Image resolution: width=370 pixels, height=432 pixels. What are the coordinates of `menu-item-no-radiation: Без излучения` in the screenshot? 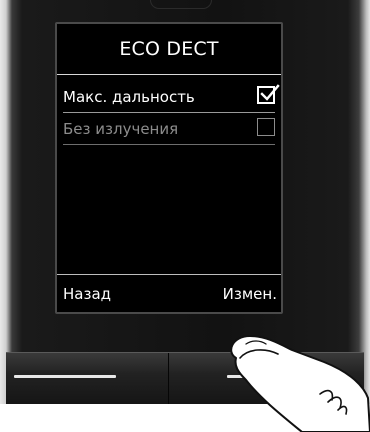 It's located at (169, 130).